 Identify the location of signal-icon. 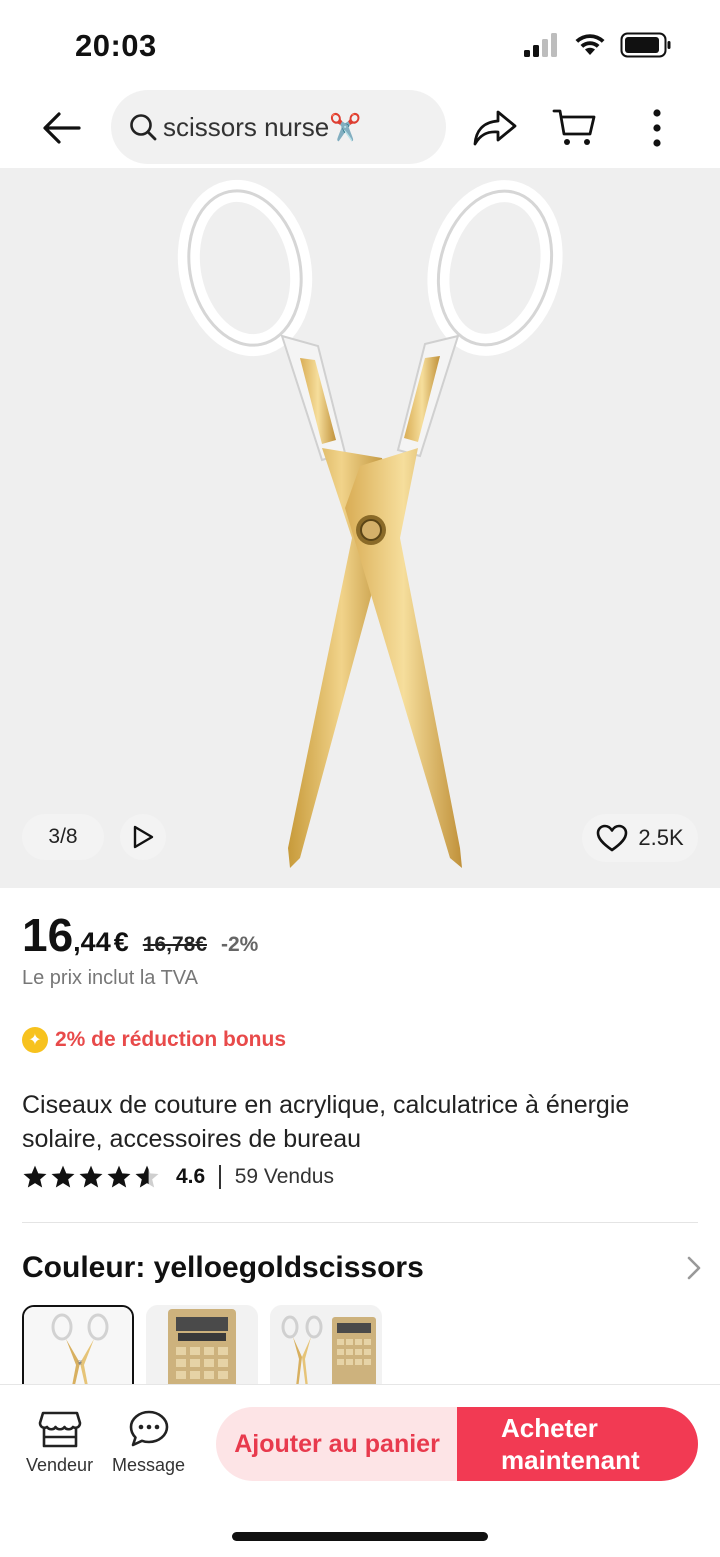
(540, 45).